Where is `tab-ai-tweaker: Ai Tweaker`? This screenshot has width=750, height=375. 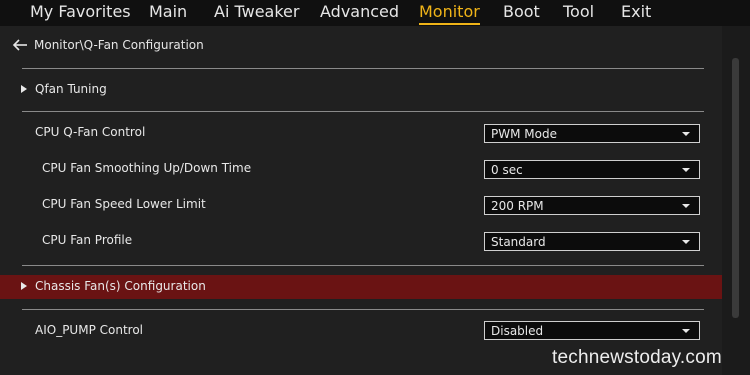 tab-ai-tweaker: Ai Tweaker is located at coordinates (256, 12).